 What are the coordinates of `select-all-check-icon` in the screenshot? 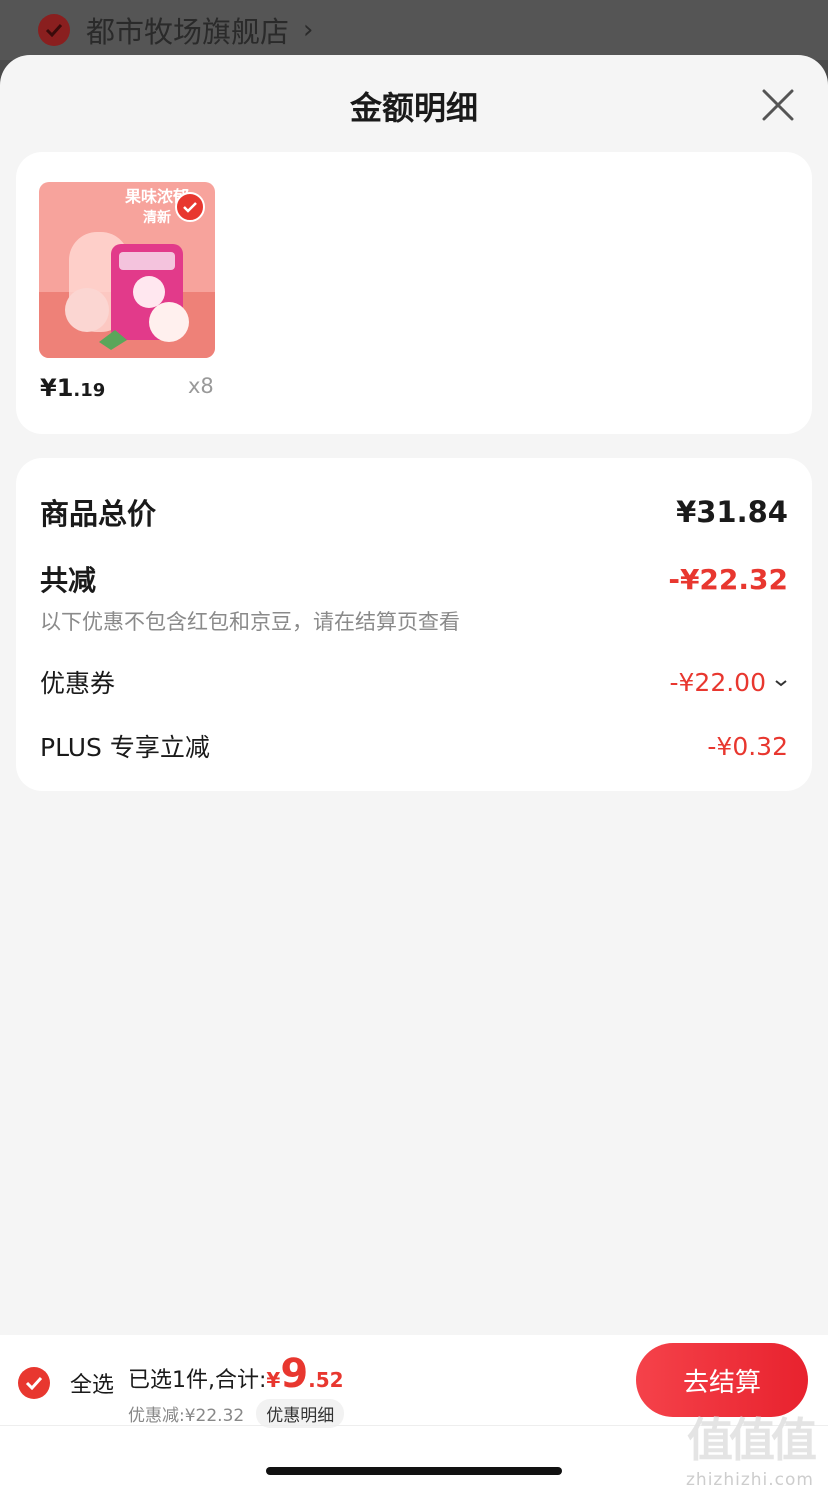 It's located at (34, 1383).